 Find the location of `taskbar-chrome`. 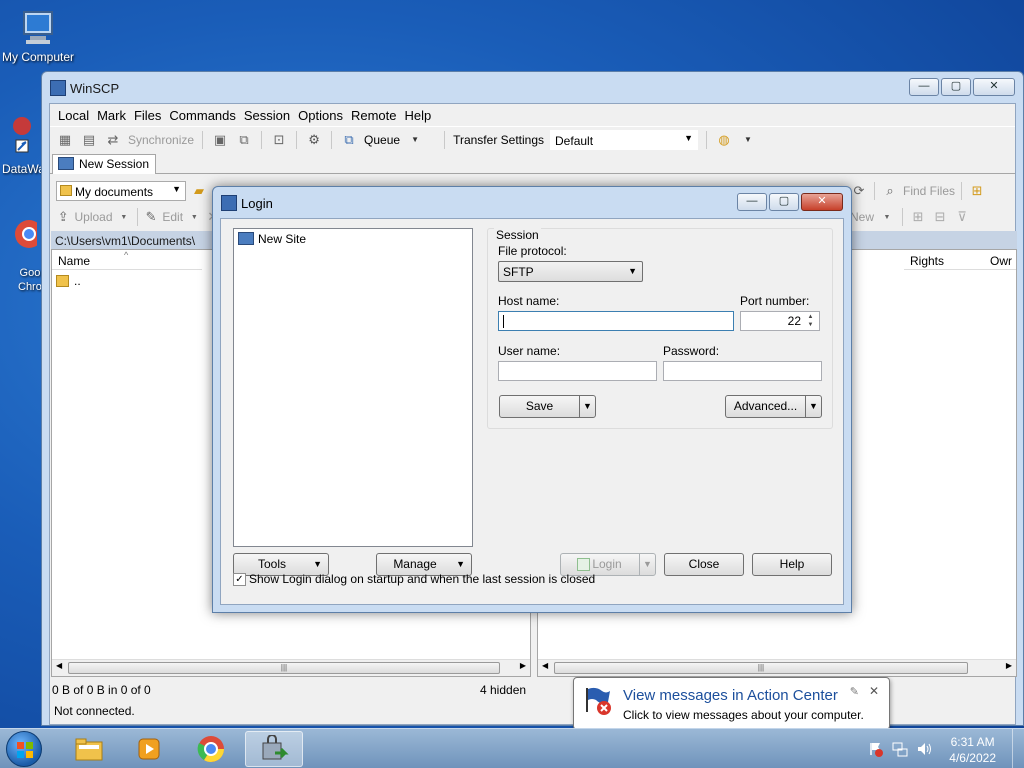

taskbar-chrome is located at coordinates (211, 749).